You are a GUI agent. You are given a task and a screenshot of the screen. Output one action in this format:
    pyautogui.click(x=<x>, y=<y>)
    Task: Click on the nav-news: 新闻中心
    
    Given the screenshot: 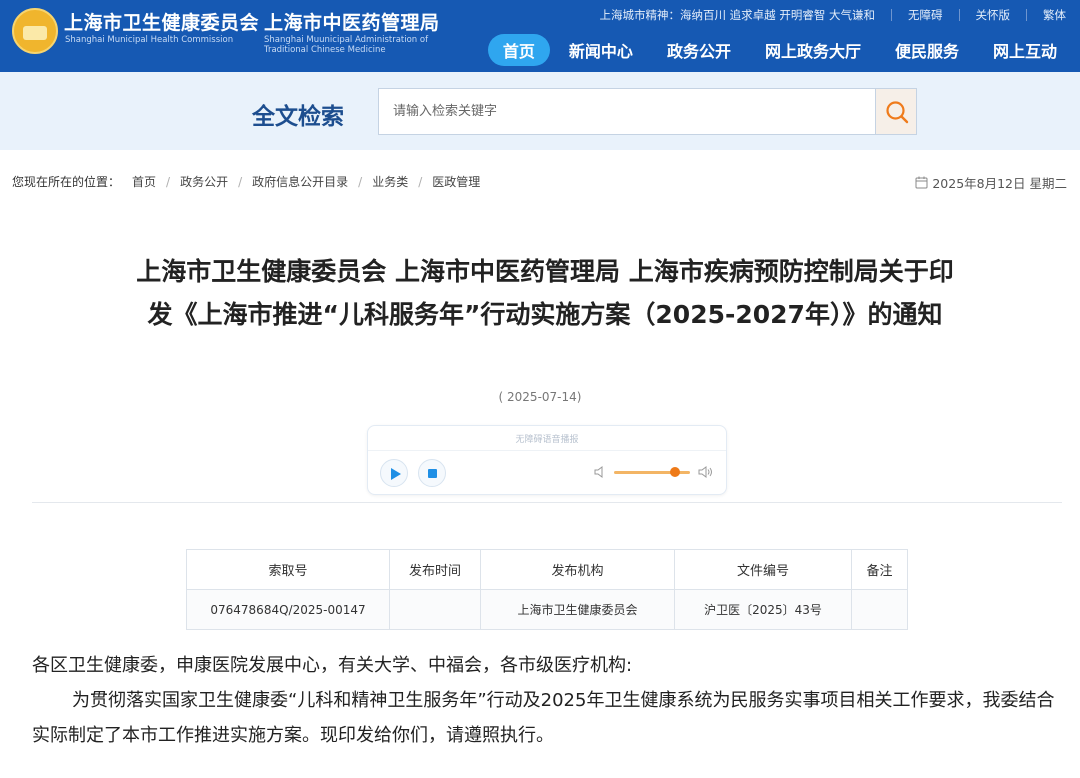 What is the action you would take?
    pyautogui.click(x=601, y=50)
    